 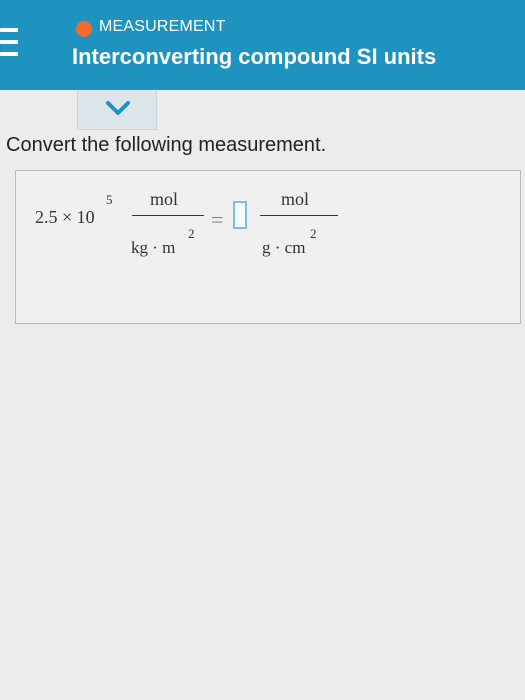 I want to click on right-fraction-bar, so click(x=299, y=215).